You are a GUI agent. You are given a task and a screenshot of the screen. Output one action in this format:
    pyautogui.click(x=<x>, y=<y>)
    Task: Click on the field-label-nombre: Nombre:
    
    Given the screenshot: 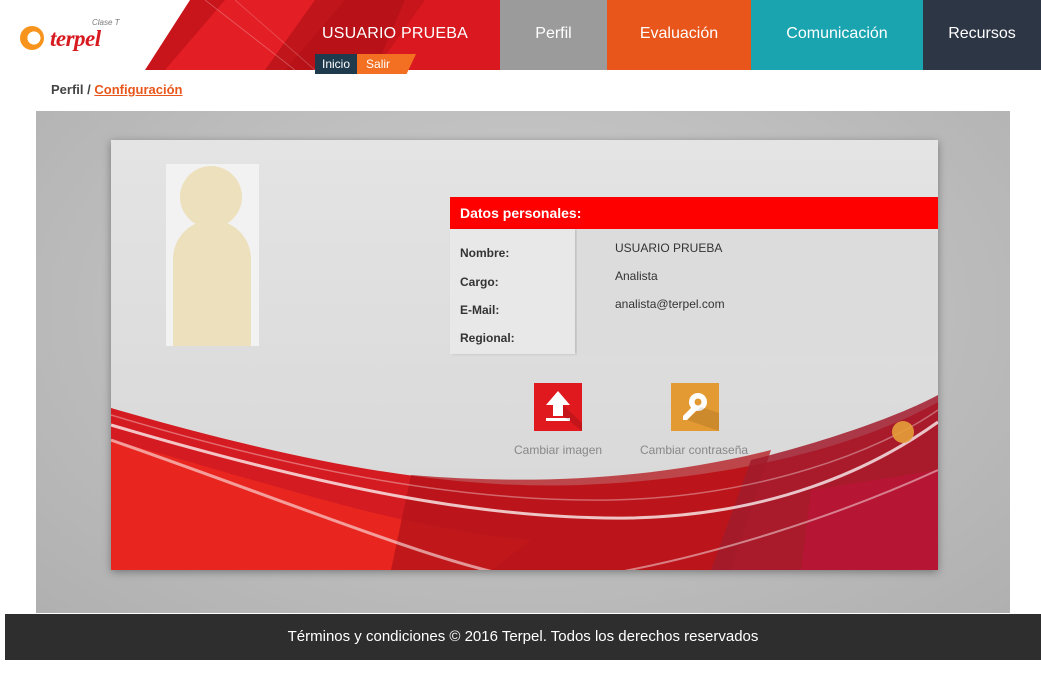 What is the action you would take?
    pyautogui.click(x=485, y=253)
    